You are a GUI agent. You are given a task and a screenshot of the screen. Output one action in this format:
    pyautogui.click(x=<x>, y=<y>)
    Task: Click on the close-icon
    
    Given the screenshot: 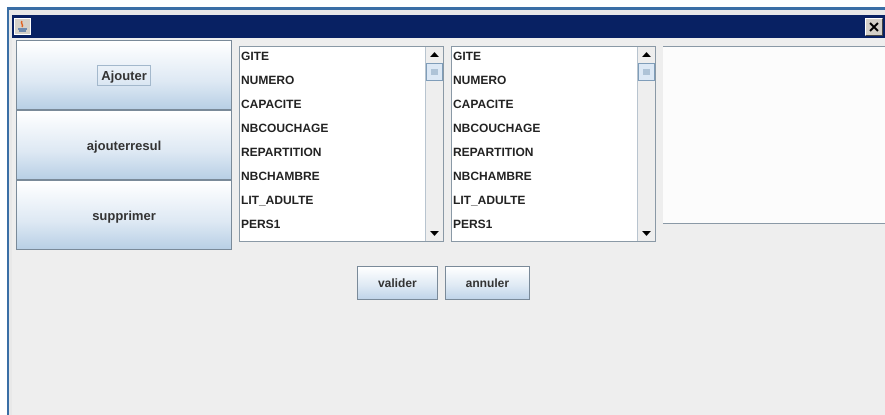 What is the action you would take?
    pyautogui.click(x=874, y=27)
    